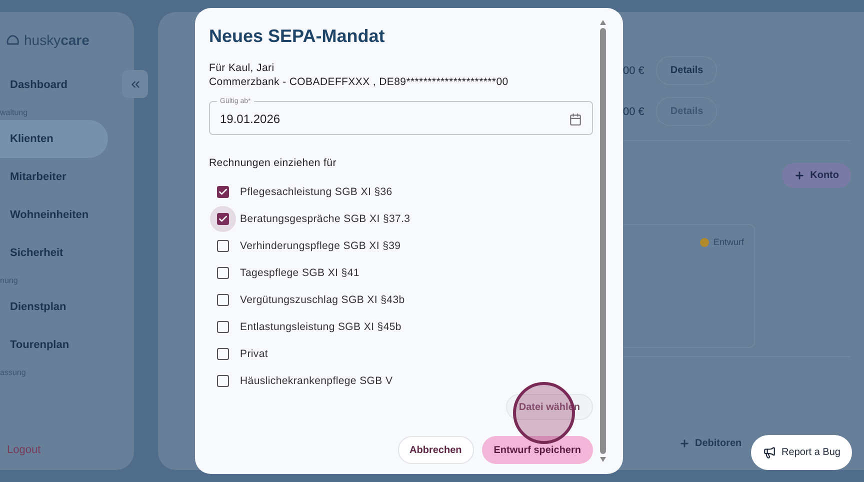 The image size is (864, 482). I want to click on nav-item: Dashboard, so click(54, 85).